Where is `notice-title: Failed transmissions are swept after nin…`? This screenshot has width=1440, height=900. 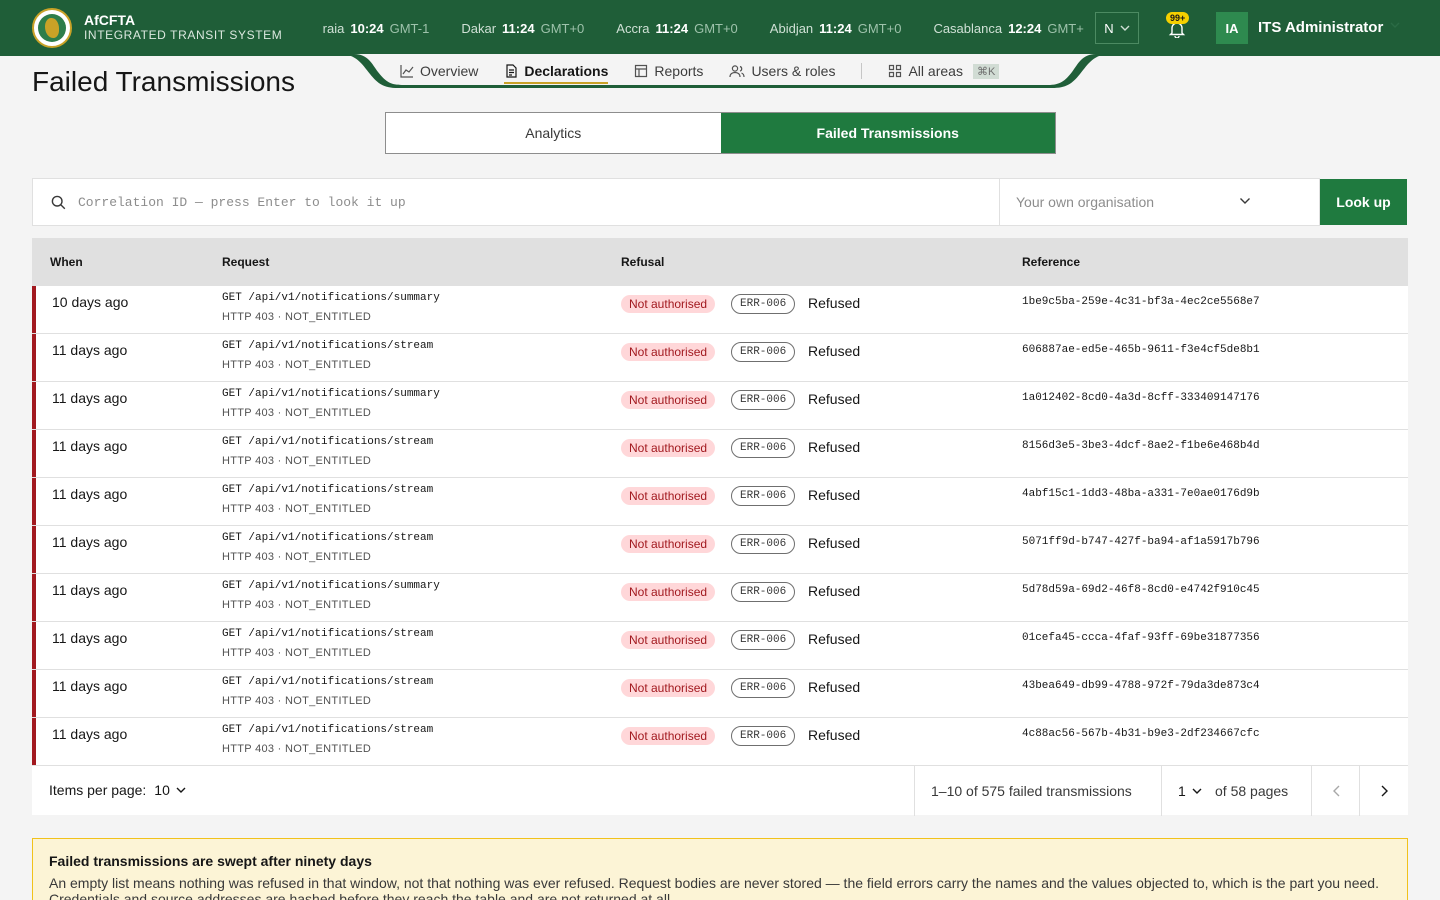
notice-title: Failed transmissions are swept after nin… is located at coordinates (210, 861).